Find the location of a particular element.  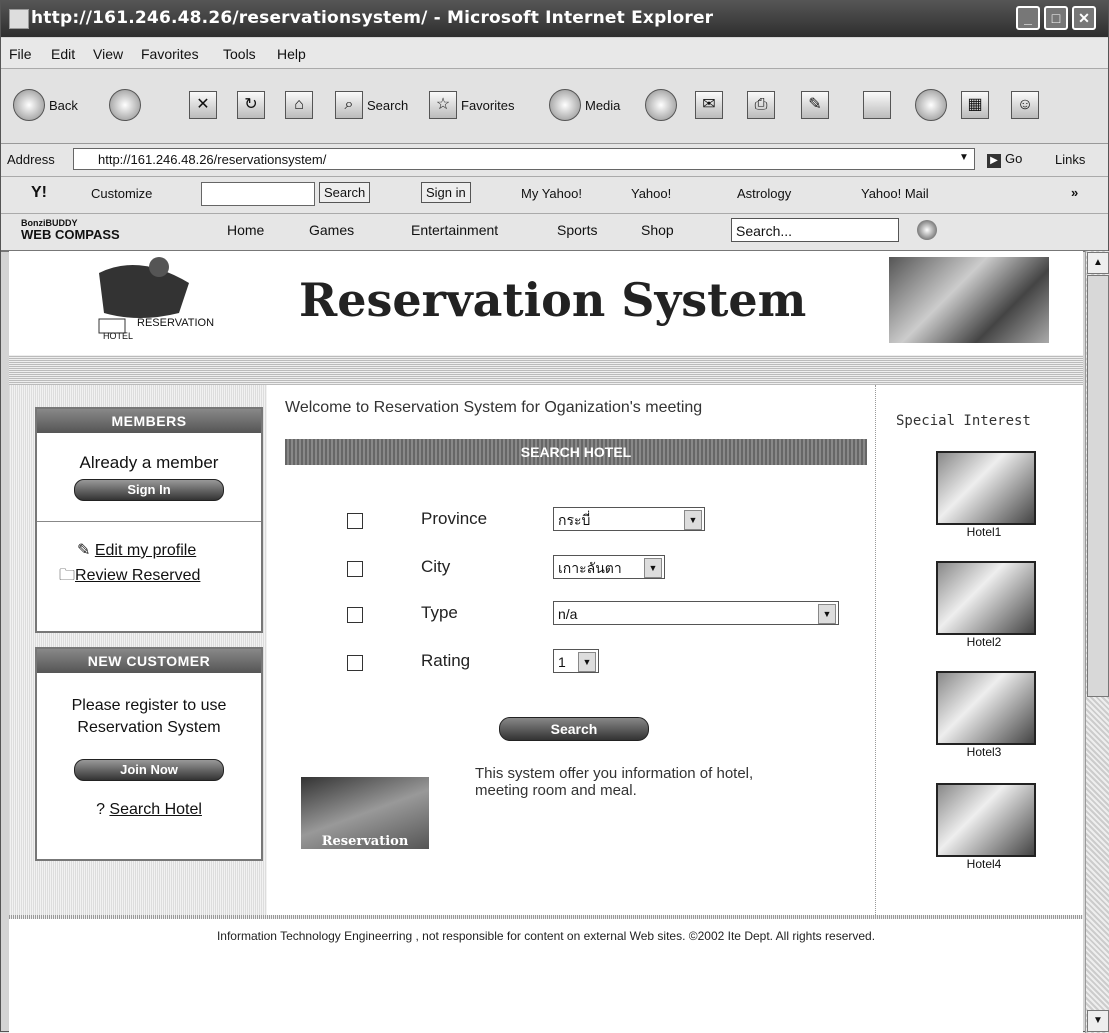

profile-icon: ✎ is located at coordinates (84, 550).